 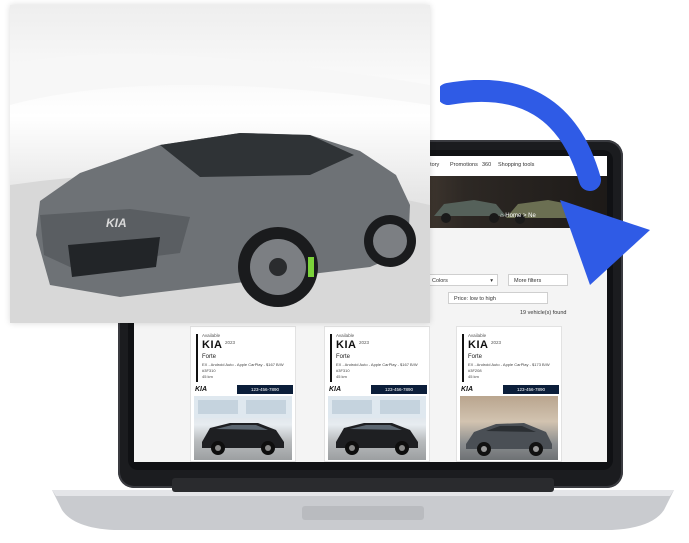 What do you see at coordinates (363, 513) in the screenshot?
I see `trackpad` at bounding box center [363, 513].